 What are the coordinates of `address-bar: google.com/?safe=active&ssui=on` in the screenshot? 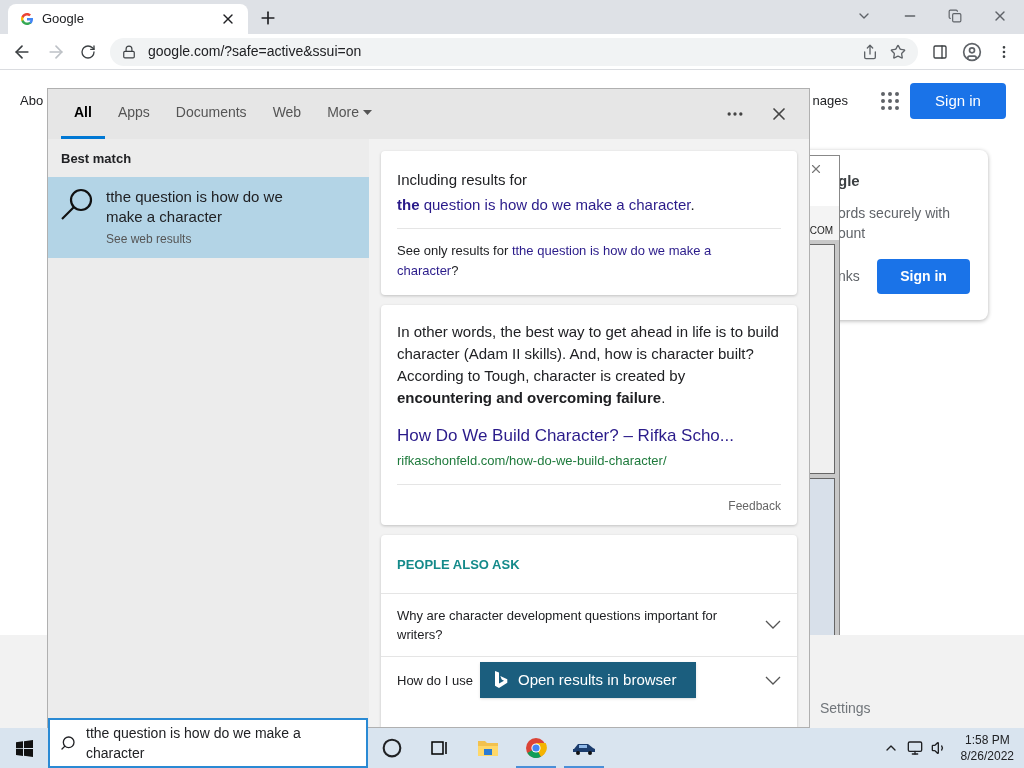 It's located at (514, 51).